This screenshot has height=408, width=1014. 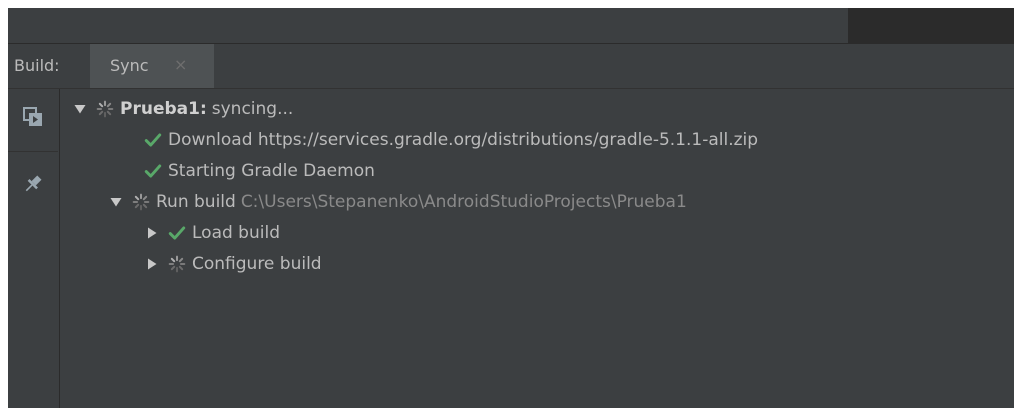 What do you see at coordinates (511, 26) in the screenshot?
I see `top-toolbar` at bounding box center [511, 26].